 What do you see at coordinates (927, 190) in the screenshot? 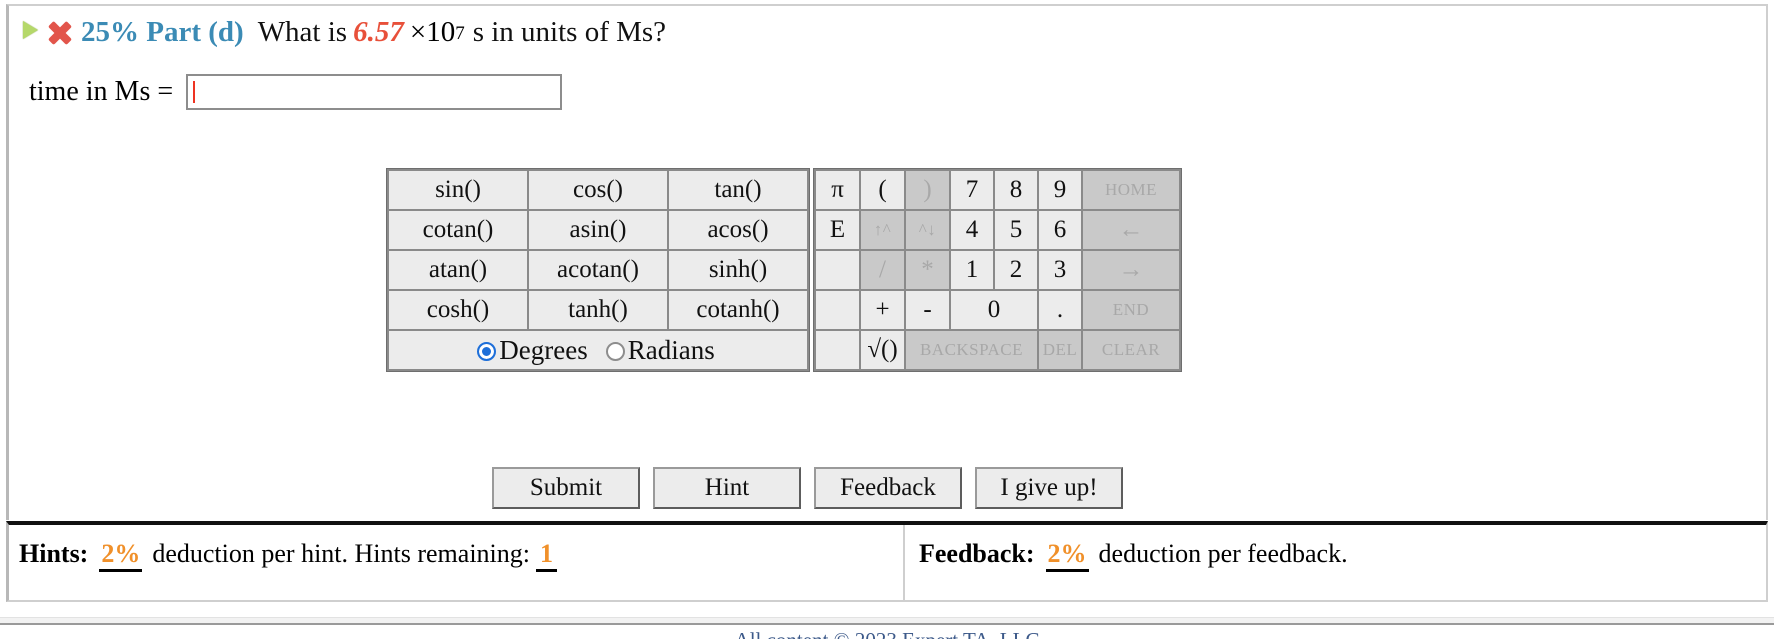
I see `key-close-paren: )` at bounding box center [927, 190].